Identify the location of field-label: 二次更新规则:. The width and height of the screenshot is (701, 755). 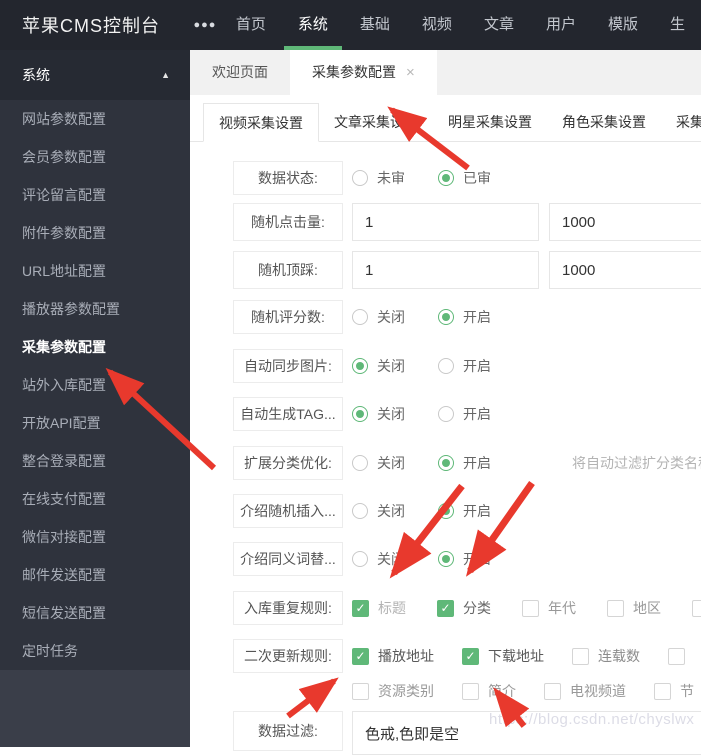
(288, 656).